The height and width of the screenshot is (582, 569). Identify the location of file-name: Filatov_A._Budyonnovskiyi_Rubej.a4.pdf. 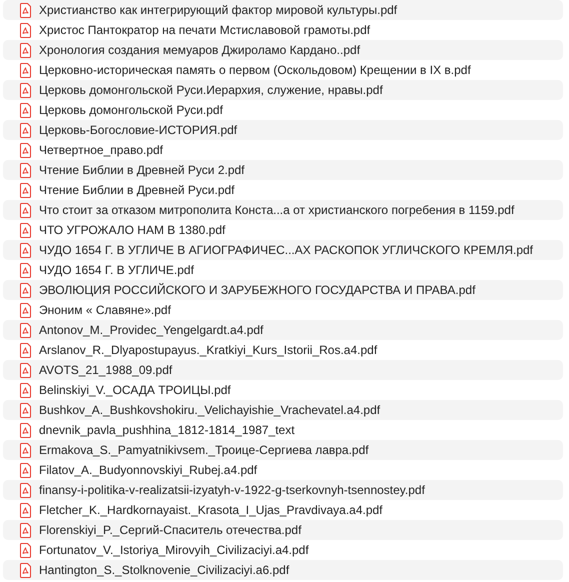
(148, 470).